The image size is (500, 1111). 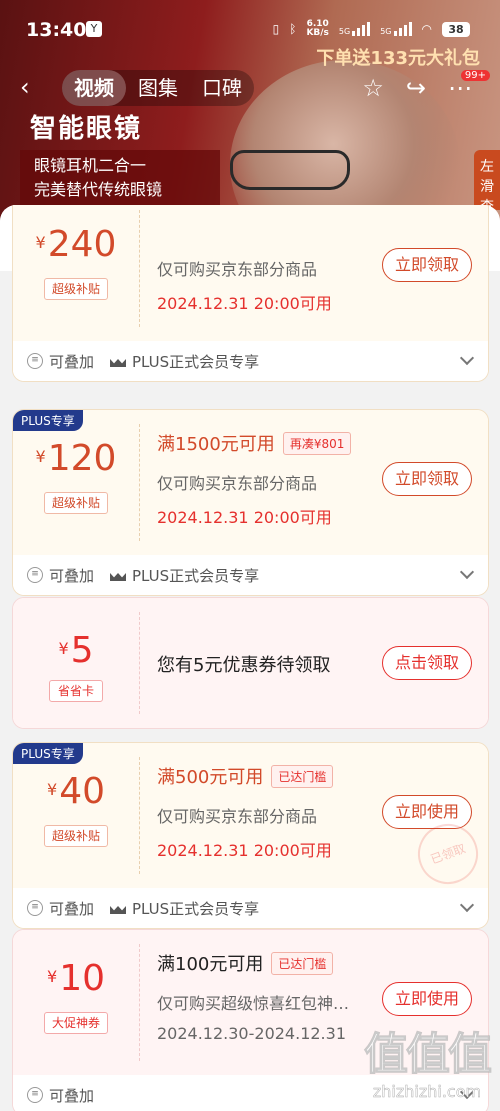 I want to click on coupon-condition: 满1500元可用 再凑¥801, so click(x=254, y=443).